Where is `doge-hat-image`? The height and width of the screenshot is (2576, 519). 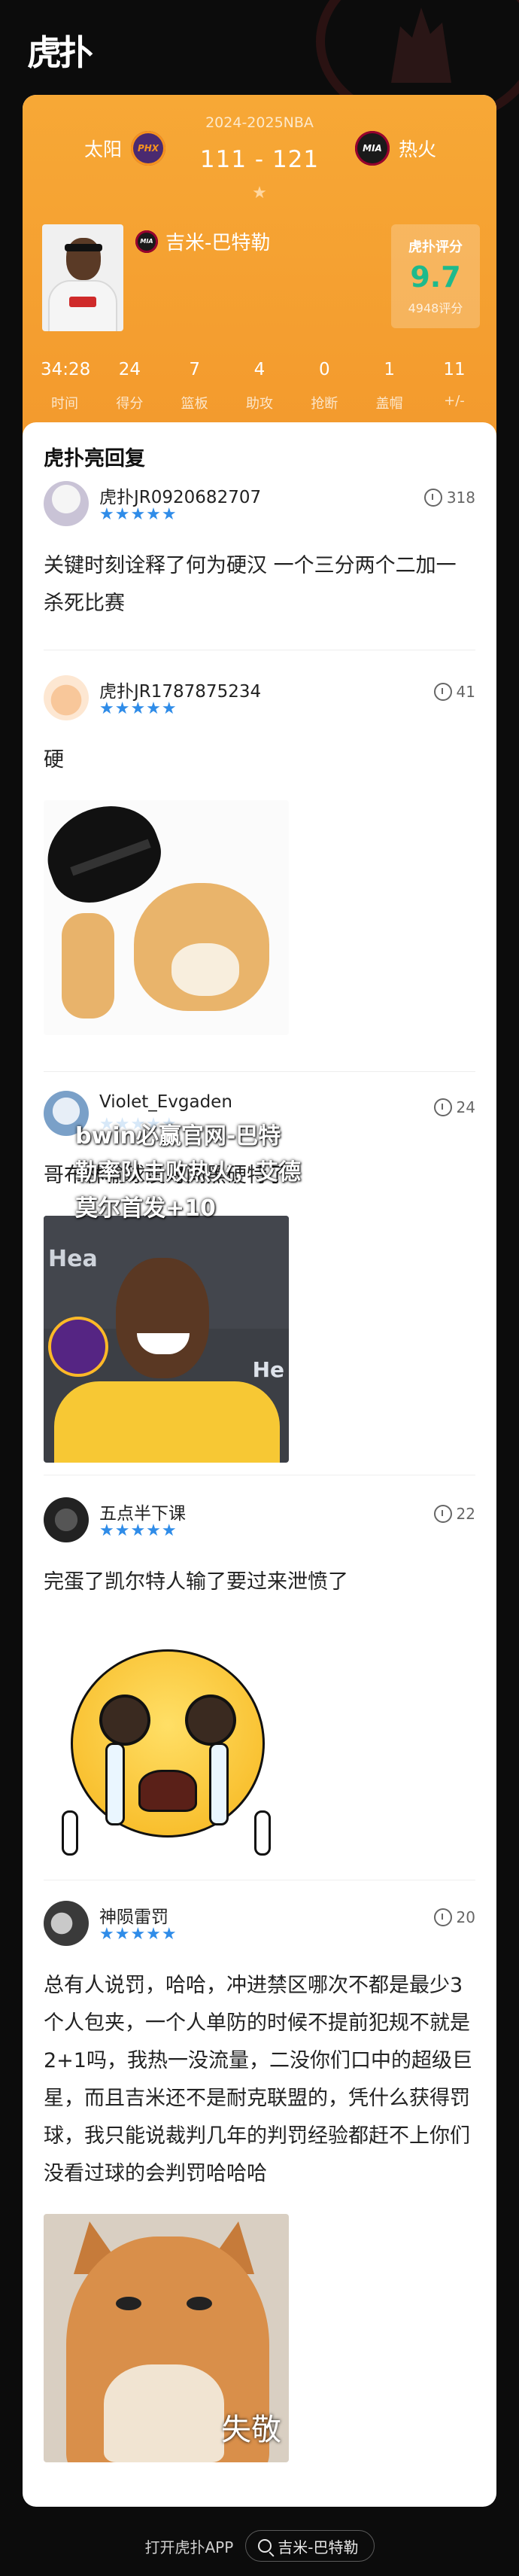 doge-hat-image is located at coordinates (166, 918).